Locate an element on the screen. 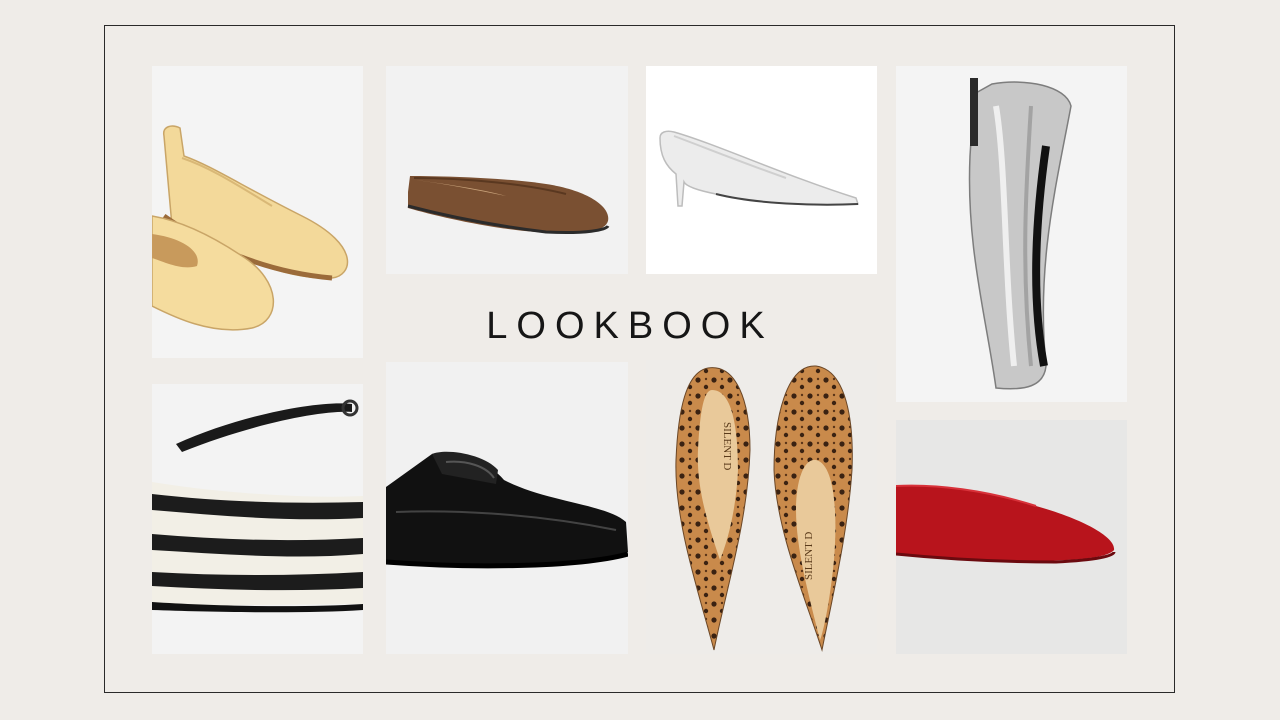 The height and width of the screenshot is (720, 1280). silent-d-label-left: SILENT D is located at coordinates (727, 446).